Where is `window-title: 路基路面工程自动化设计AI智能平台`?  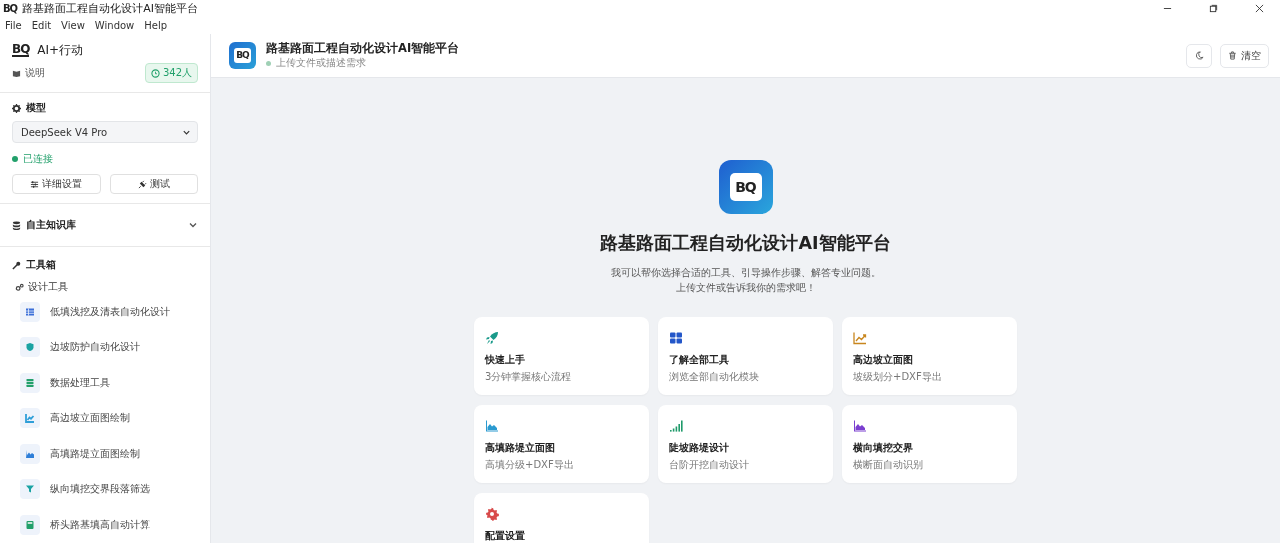 window-title: 路基路面工程自动化设计AI智能平台 is located at coordinates (110, 8).